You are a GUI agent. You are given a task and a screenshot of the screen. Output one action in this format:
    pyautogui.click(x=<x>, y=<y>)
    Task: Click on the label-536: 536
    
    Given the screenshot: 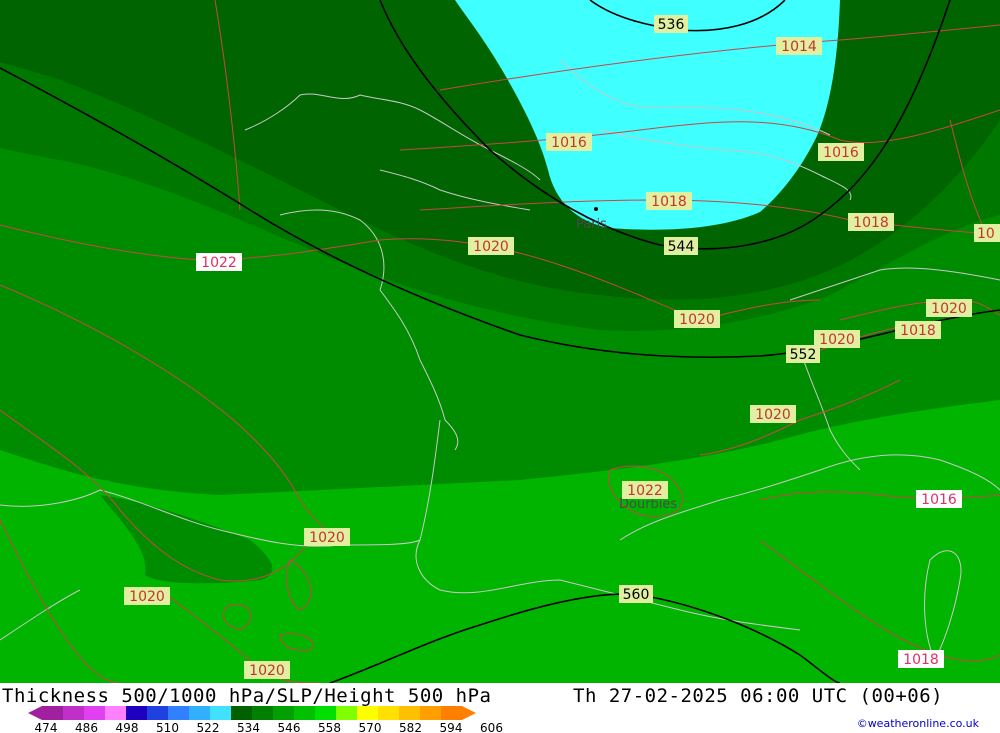 What is the action you would take?
    pyautogui.click(x=671, y=25)
    